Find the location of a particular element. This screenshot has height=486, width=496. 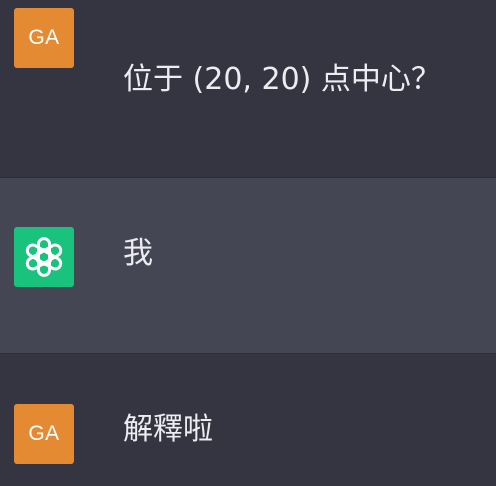

assistant-message-text: 我 is located at coordinates (138, 253).